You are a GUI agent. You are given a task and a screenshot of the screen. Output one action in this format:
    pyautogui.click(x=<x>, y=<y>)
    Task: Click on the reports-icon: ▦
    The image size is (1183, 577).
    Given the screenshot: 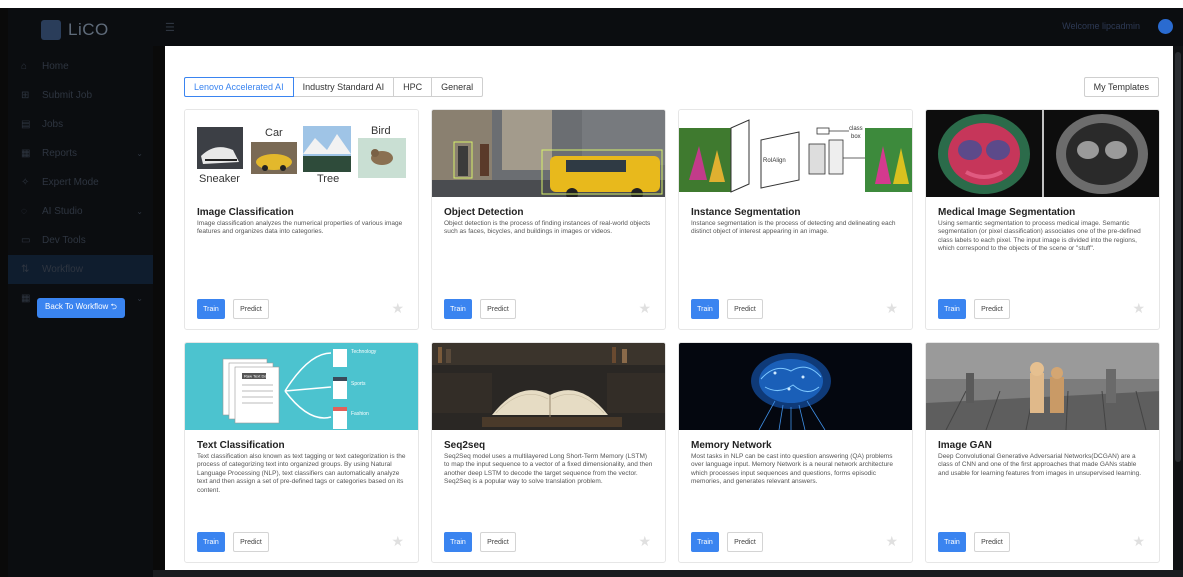 What is the action you would take?
    pyautogui.click(x=26, y=153)
    